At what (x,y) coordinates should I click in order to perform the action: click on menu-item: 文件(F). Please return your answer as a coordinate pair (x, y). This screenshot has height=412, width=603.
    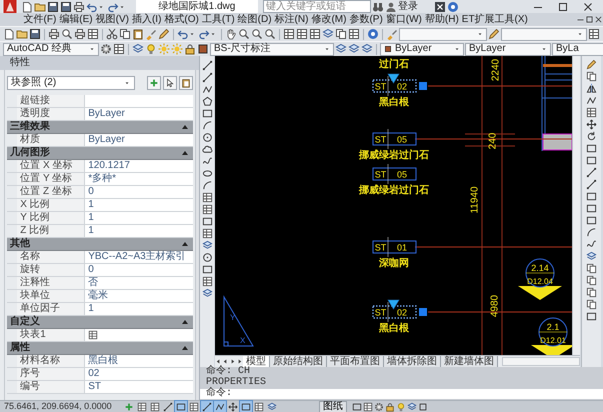
    Looking at the image, I should click on (40, 19).